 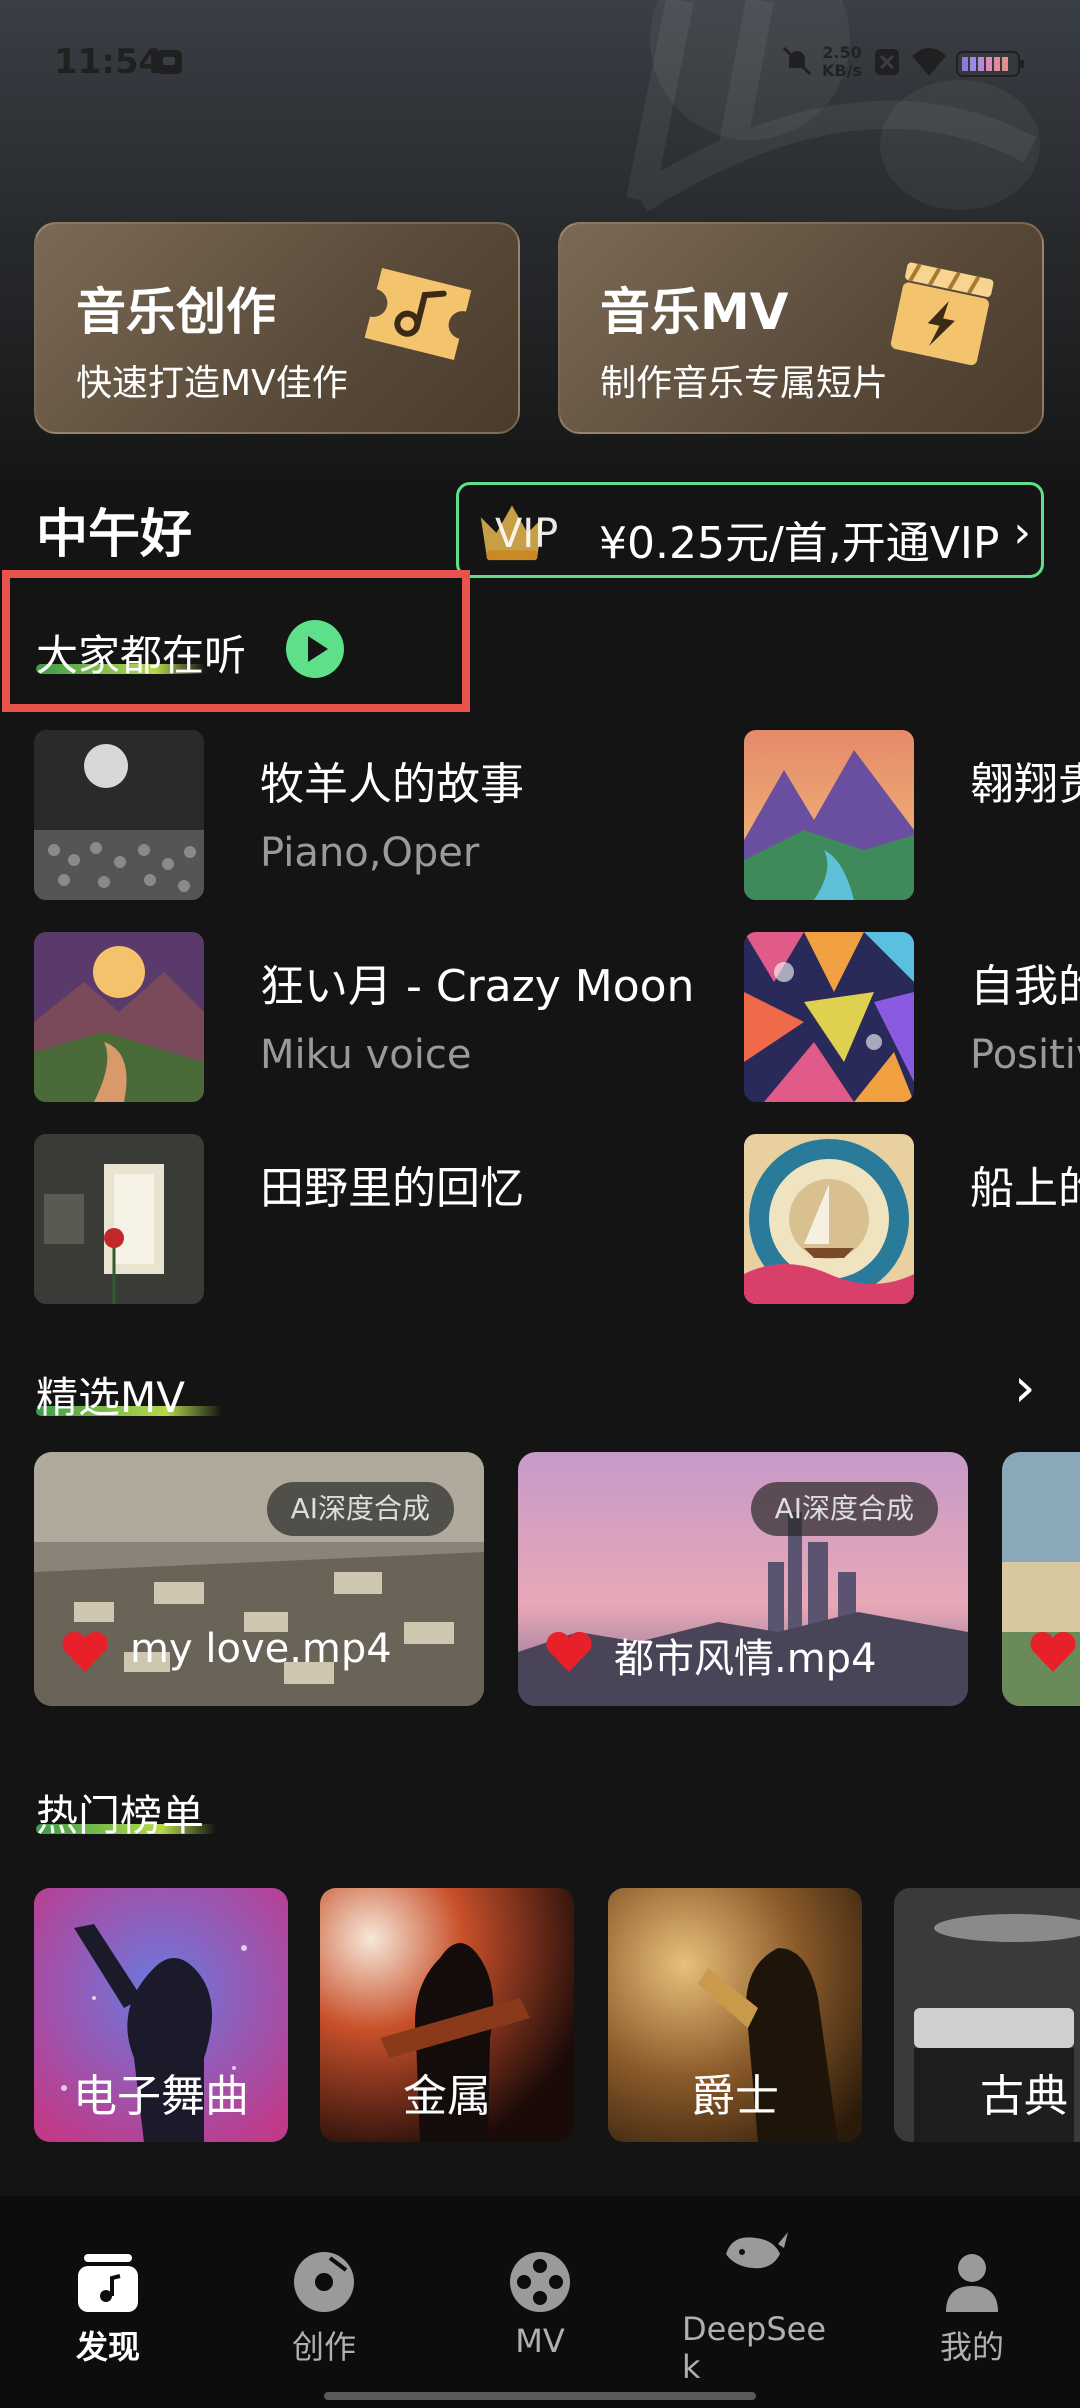 What do you see at coordinates (114, 535) in the screenshot?
I see `greeting-text: 中午好` at bounding box center [114, 535].